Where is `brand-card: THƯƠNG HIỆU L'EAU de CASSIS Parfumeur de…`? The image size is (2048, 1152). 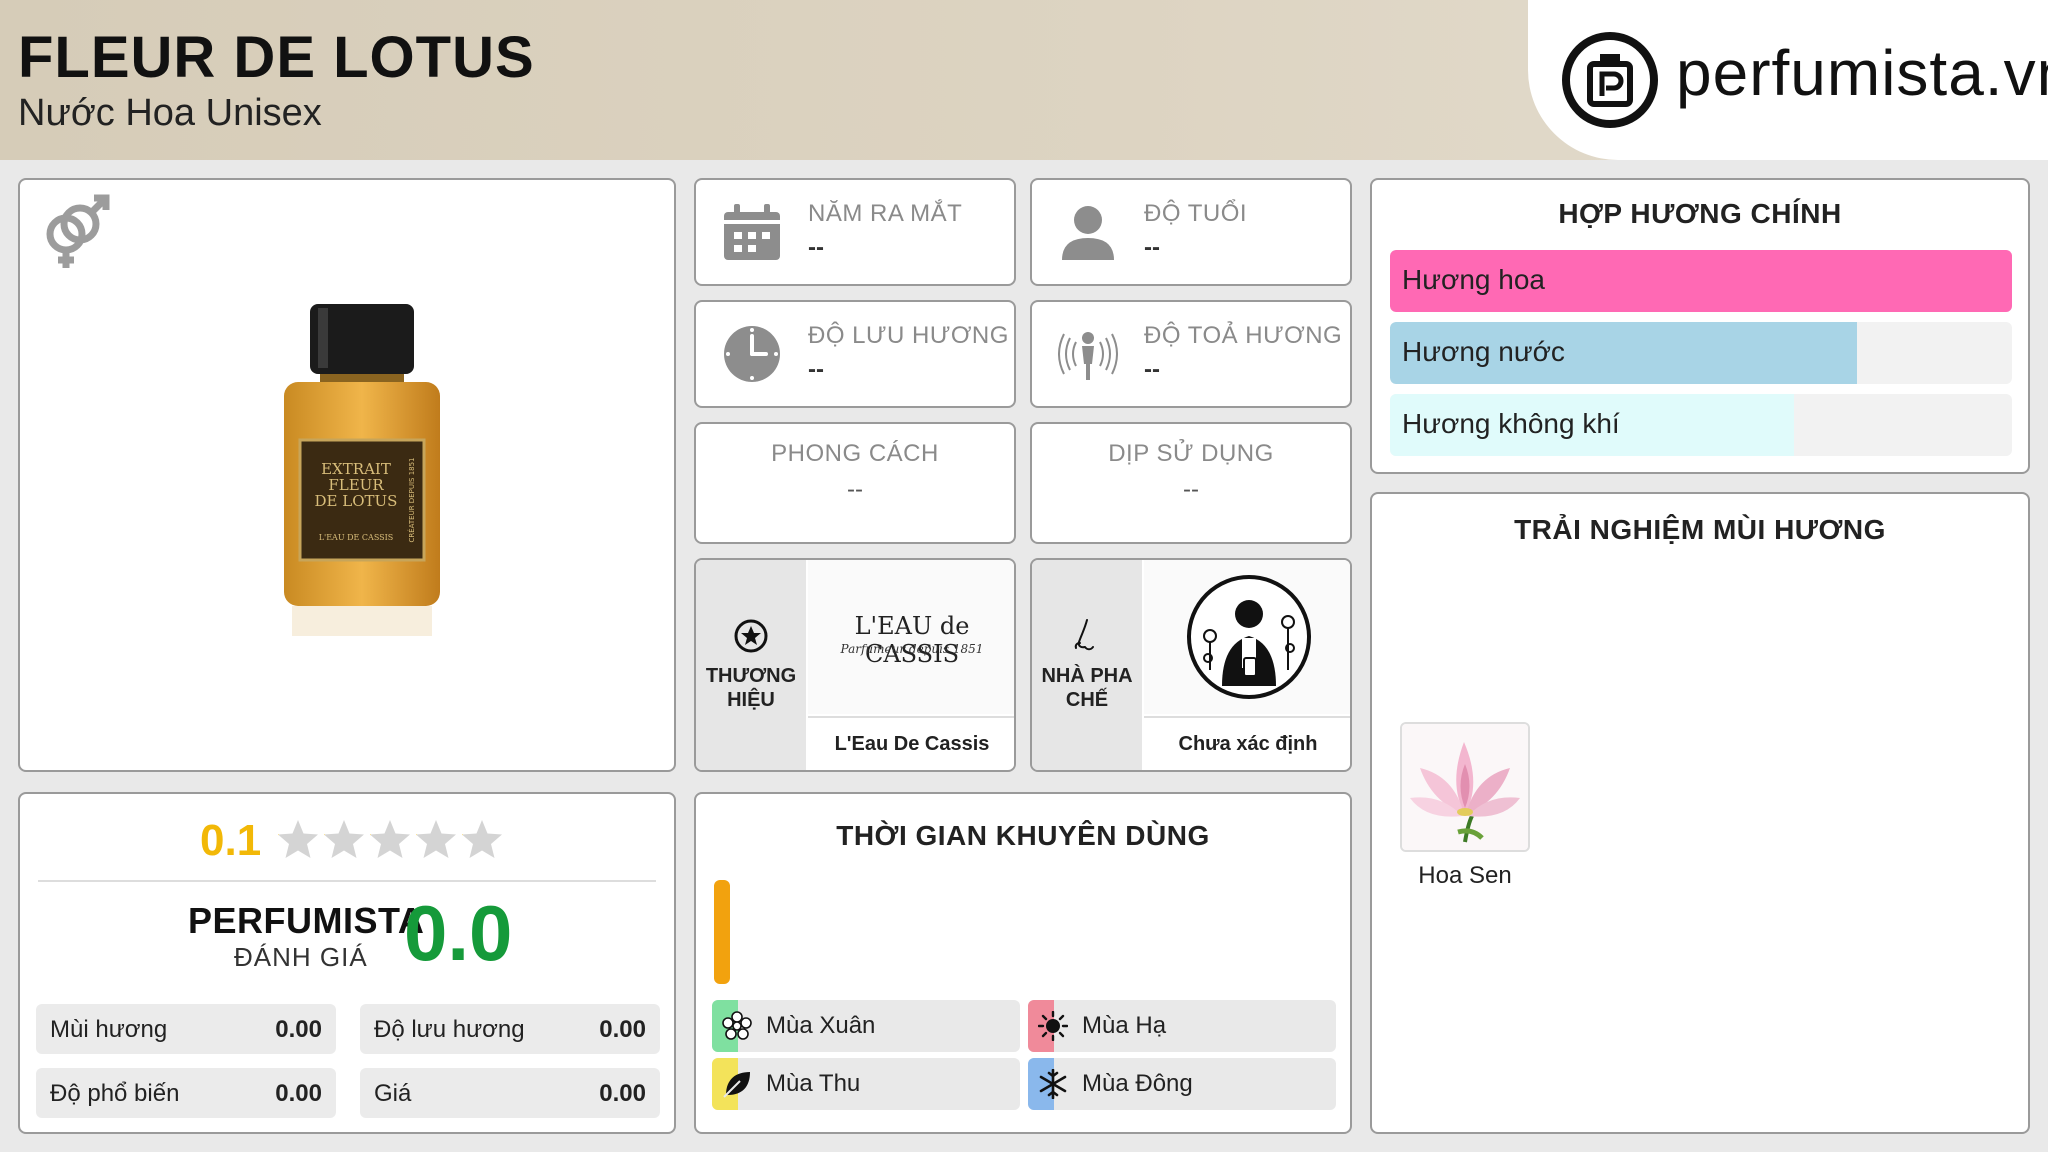
brand-card: THƯƠNG HIỆU L'EAU de CASSIS Parfumeur de… is located at coordinates (855, 665).